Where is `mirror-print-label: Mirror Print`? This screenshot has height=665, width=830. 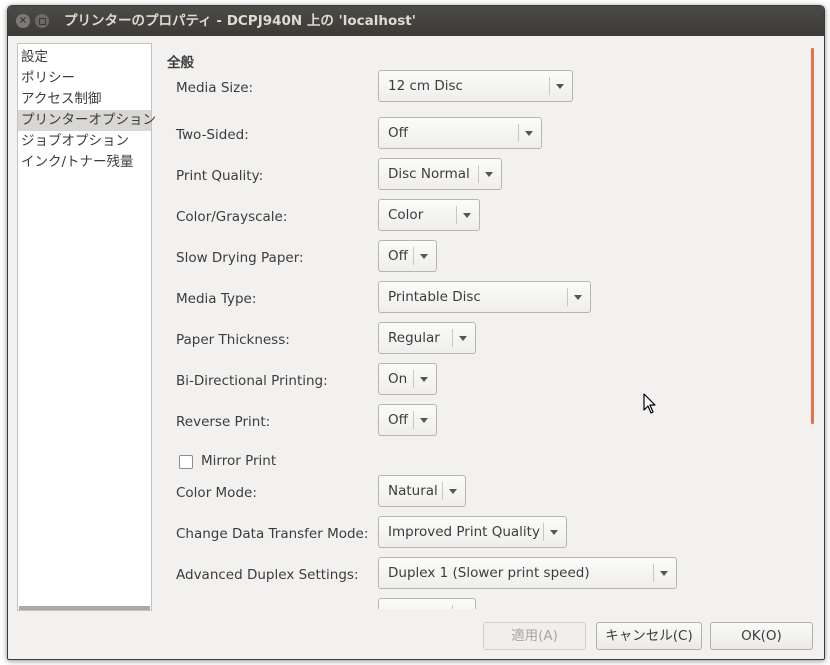 mirror-print-label: Mirror Print is located at coordinates (238, 461).